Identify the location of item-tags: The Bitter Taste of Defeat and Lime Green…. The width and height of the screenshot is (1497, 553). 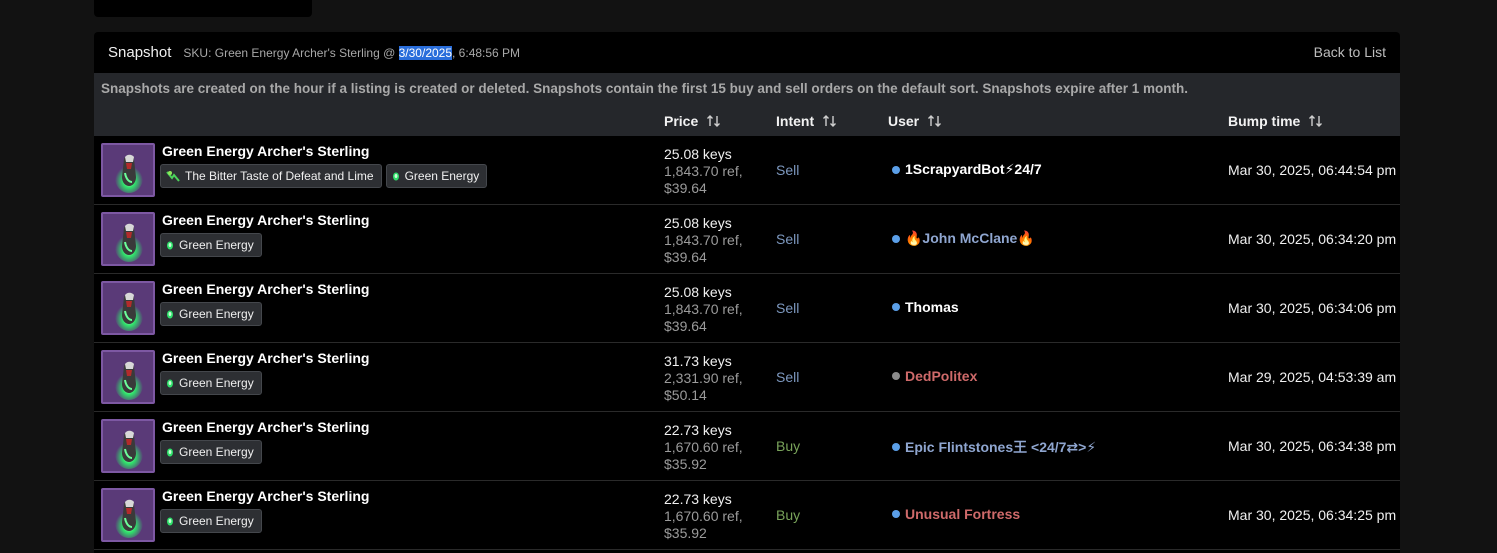
(324, 176).